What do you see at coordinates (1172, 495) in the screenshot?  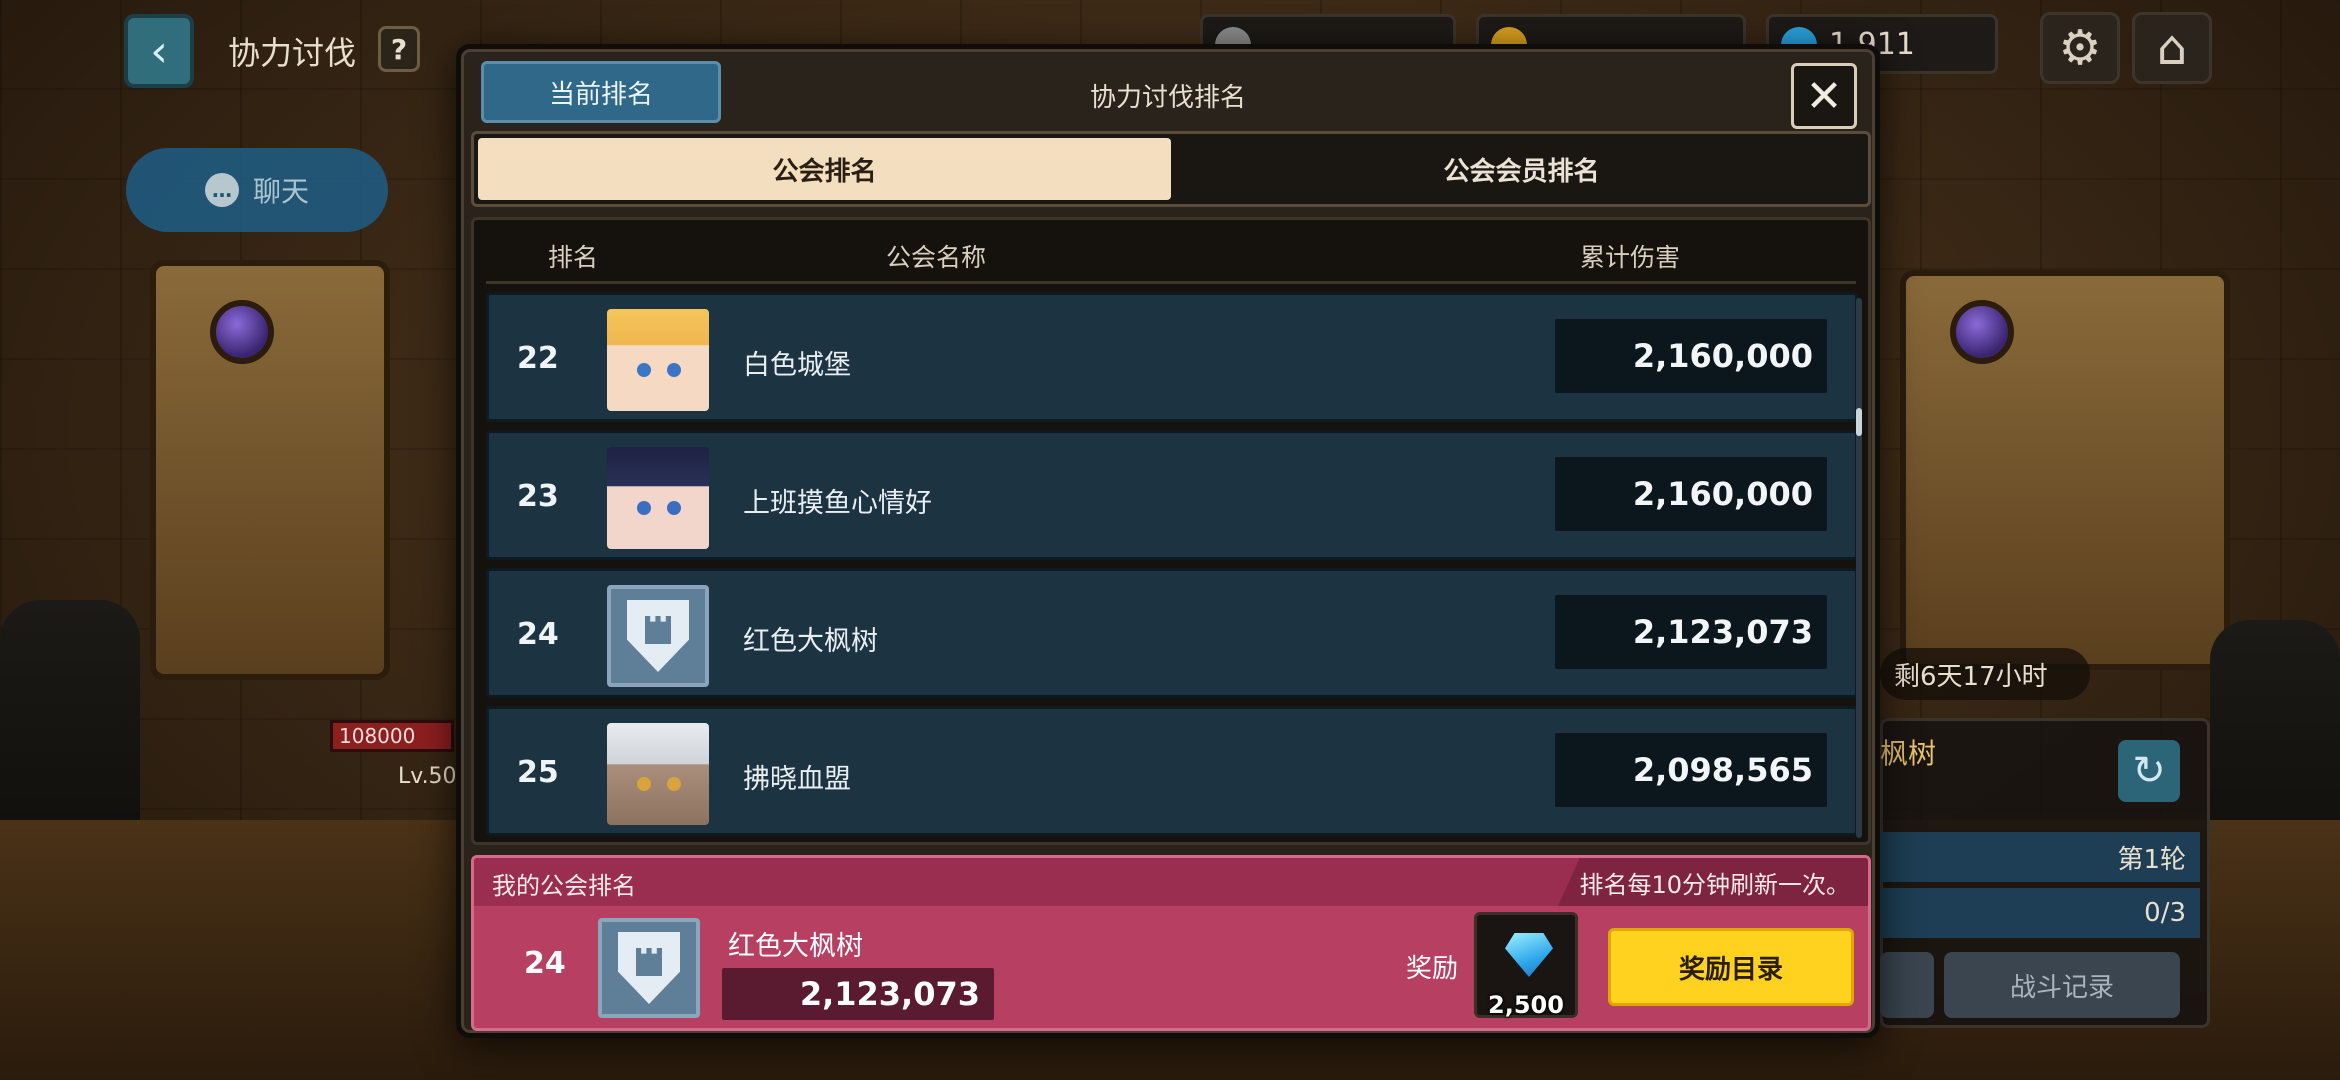 I see `ranking-row: 23 上班摸鱼心情好 2,160,000` at bounding box center [1172, 495].